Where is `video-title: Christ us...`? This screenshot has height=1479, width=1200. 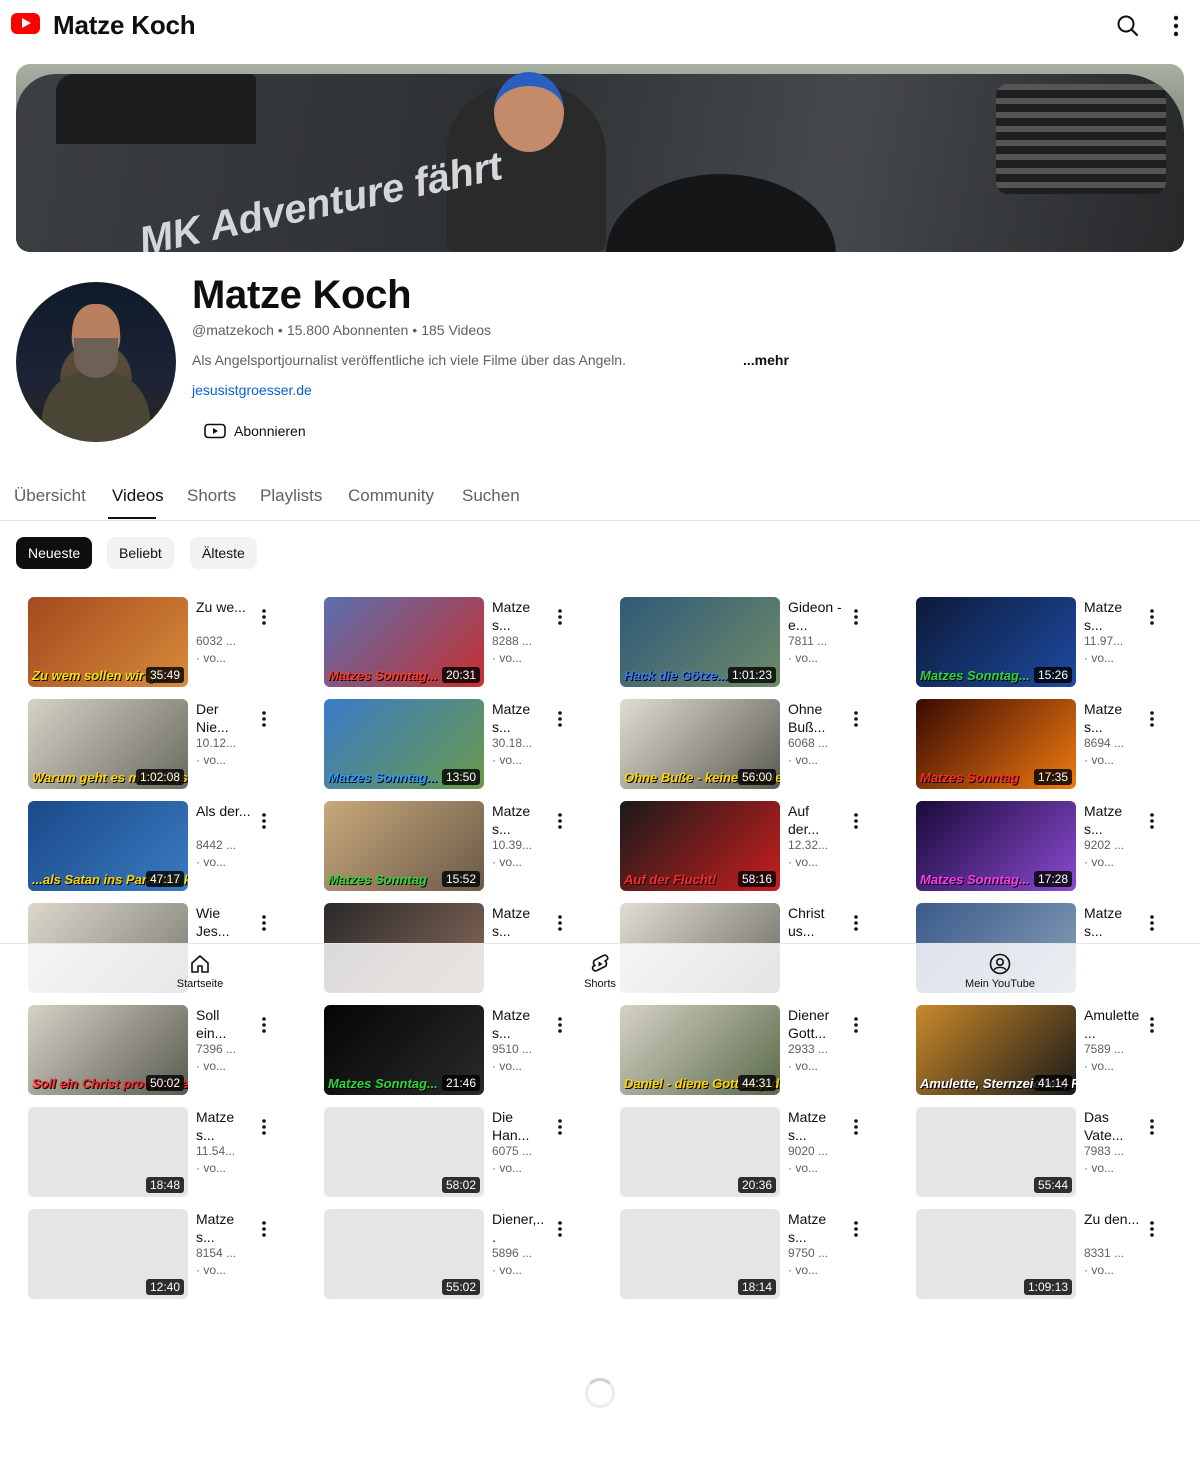 video-title: Christ us... is located at coordinates (816, 922).